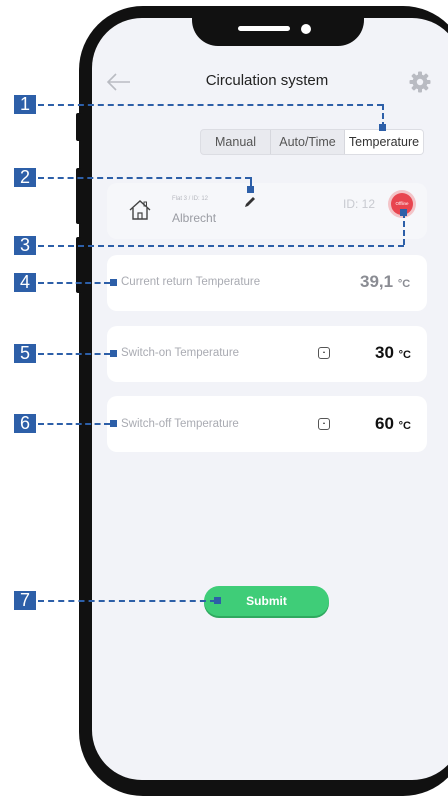 Image resolution: width=448 pixels, height=796 pixels. Describe the element at coordinates (384, 142) in the screenshot. I see `tab-temperature: Temperature` at that location.